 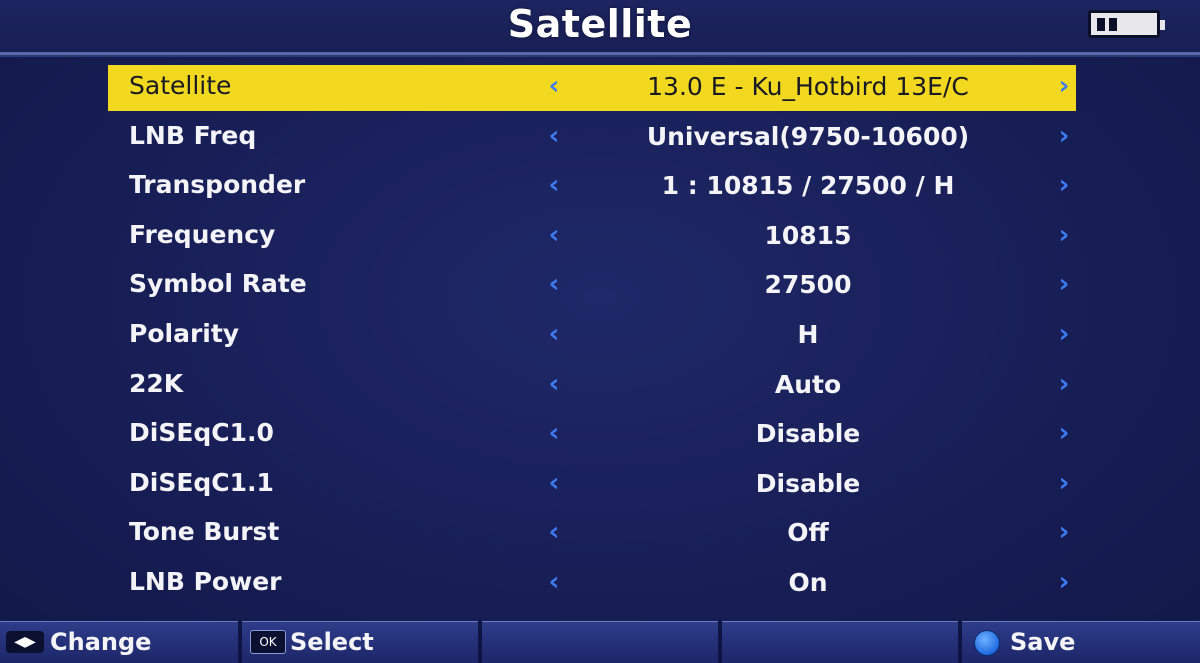 What do you see at coordinates (217, 185) in the screenshot?
I see `row-label: Transponder` at bounding box center [217, 185].